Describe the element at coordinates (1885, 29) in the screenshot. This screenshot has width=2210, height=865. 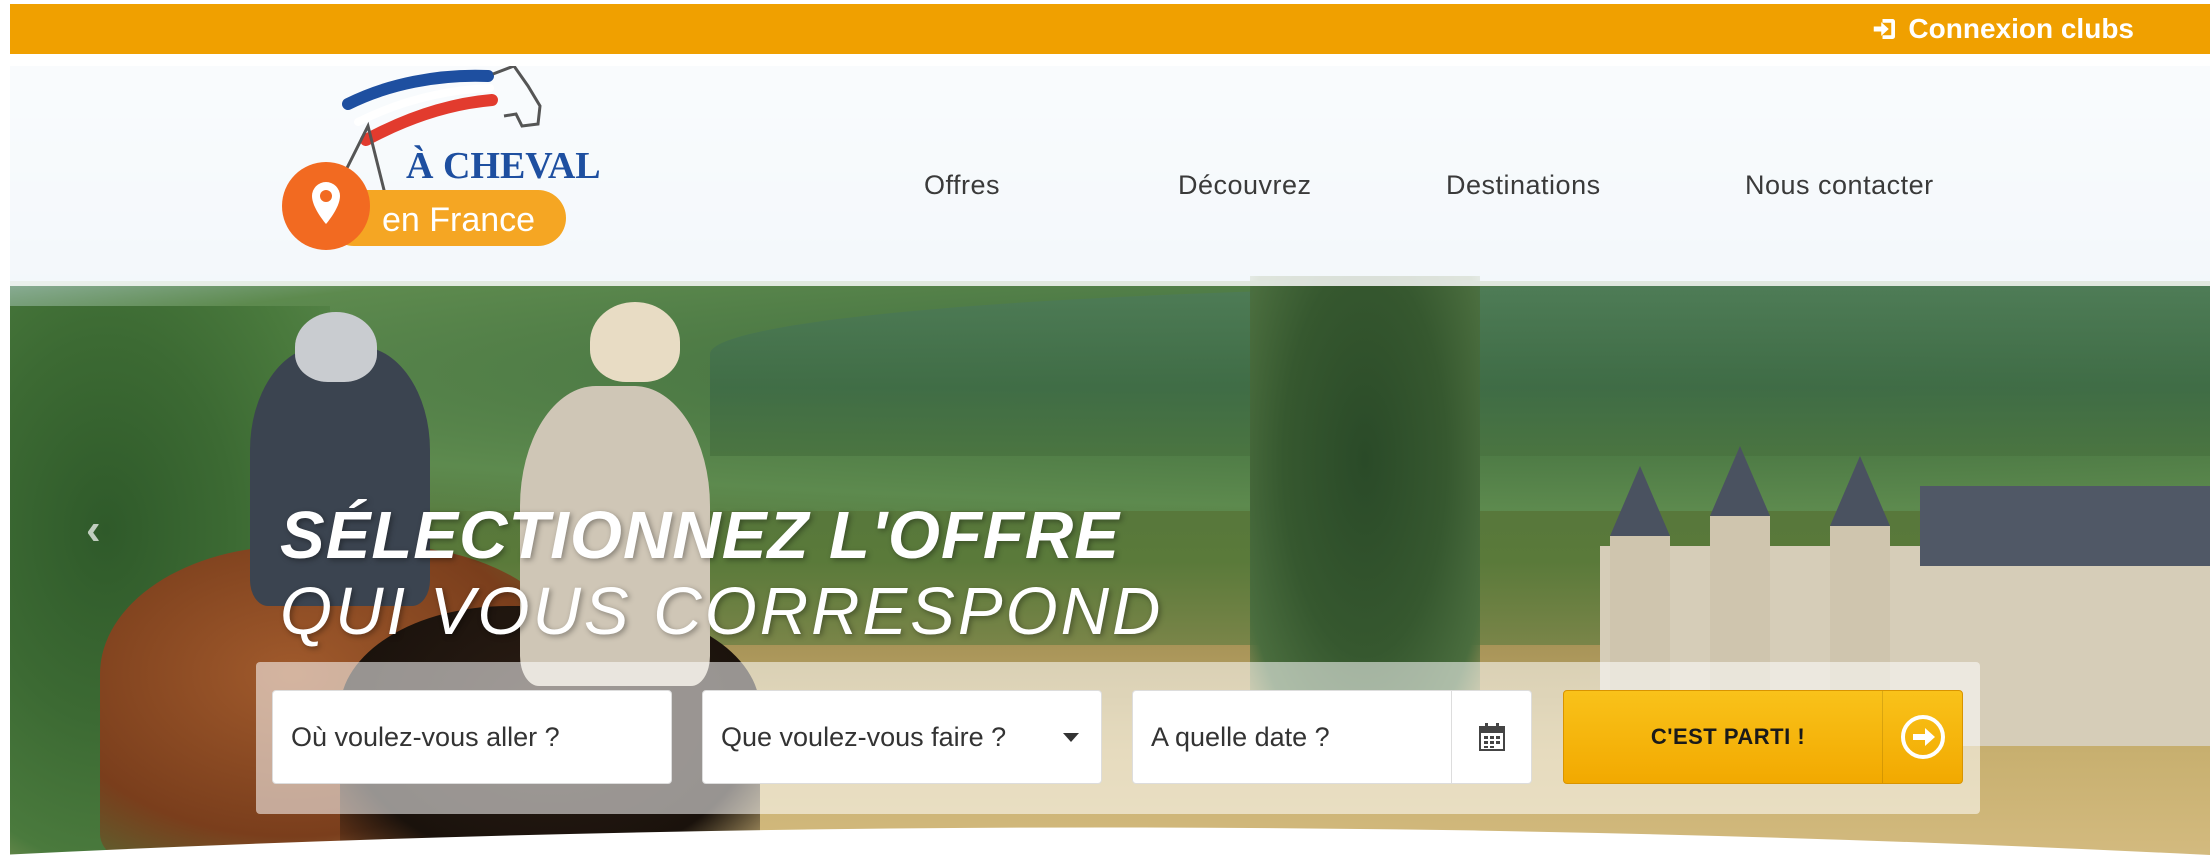
I see `sign-in-icon` at that location.